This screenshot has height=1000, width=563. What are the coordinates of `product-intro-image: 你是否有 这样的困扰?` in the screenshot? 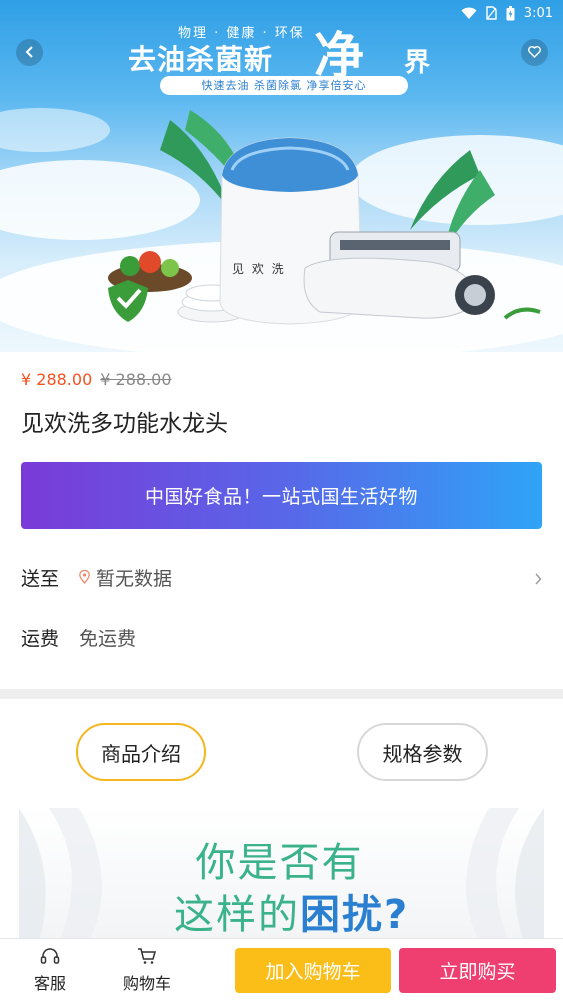 It's located at (281, 875).